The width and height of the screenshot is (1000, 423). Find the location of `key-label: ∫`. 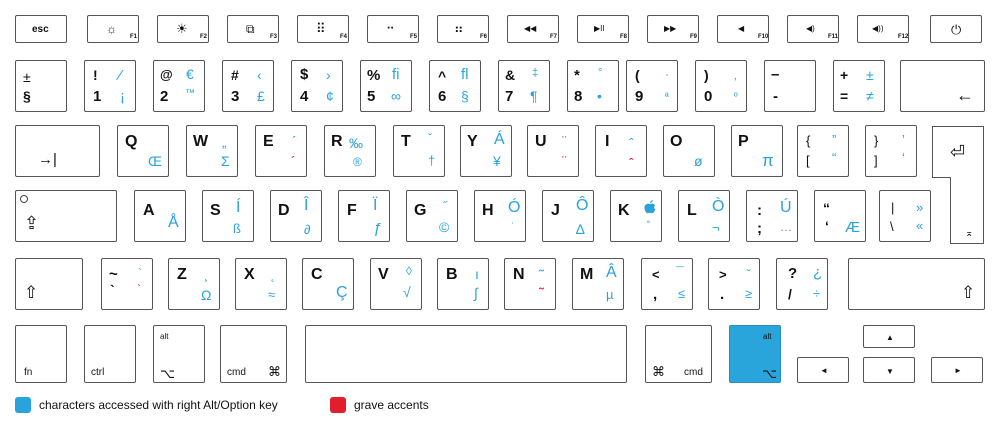

key-label: ∫ is located at coordinates (476, 293).